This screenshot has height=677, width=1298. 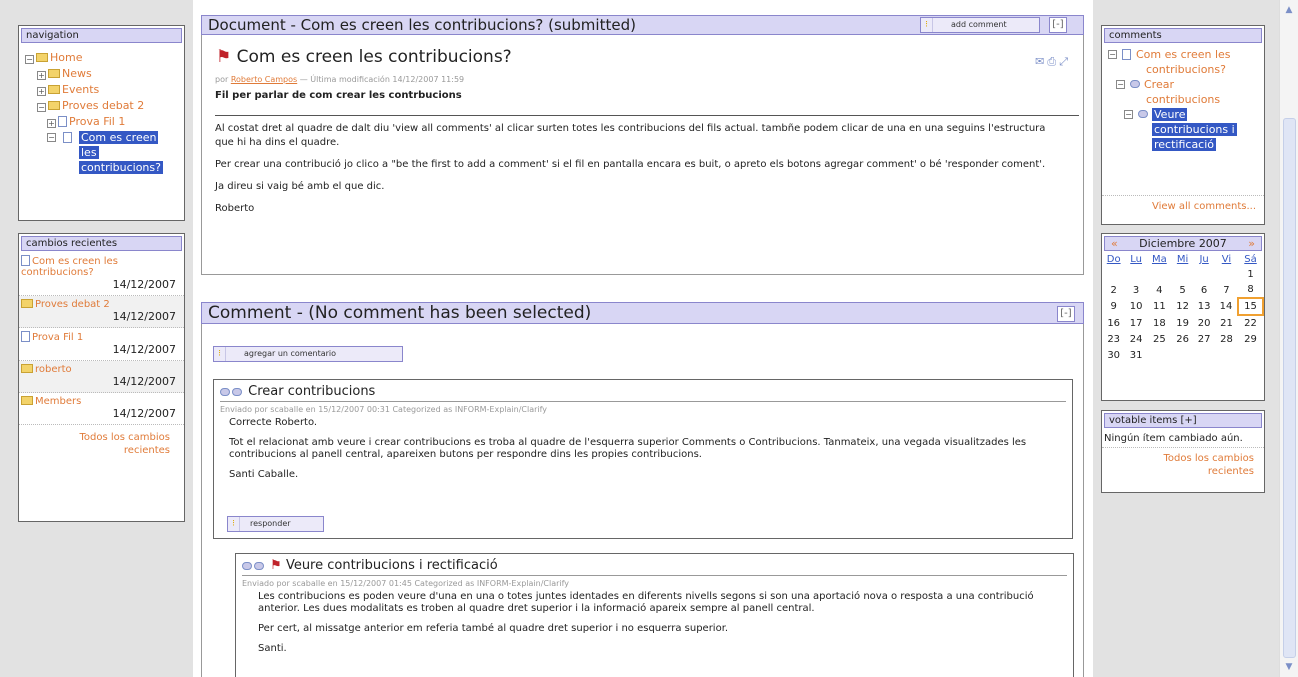 What do you see at coordinates (1066, 314) in the screenshot?
I see `comment-collapse-button: [-]` at bounding box center [1066, 314].